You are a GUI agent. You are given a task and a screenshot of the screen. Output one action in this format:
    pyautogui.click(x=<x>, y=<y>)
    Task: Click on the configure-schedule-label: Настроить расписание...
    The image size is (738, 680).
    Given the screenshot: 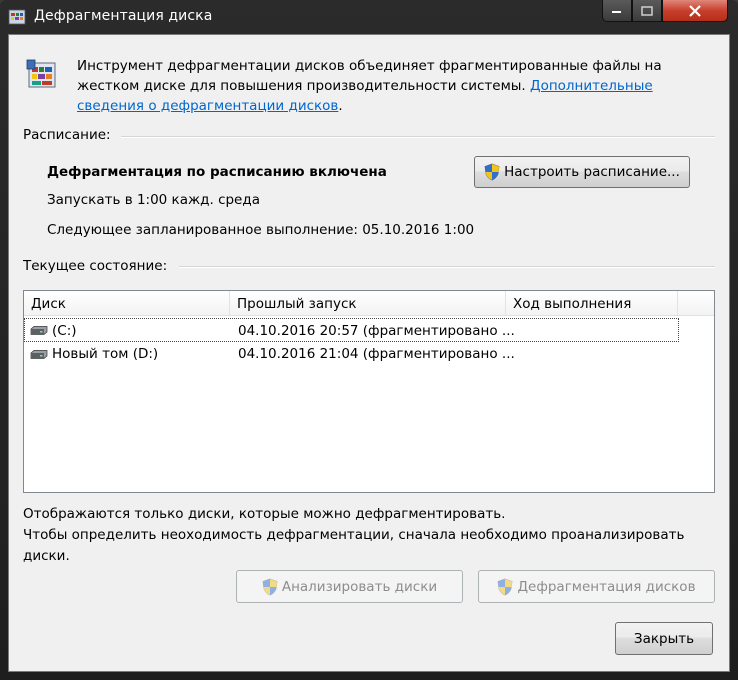 What is the action you would take?
    pyautogui.click(x=592, y=172)
    